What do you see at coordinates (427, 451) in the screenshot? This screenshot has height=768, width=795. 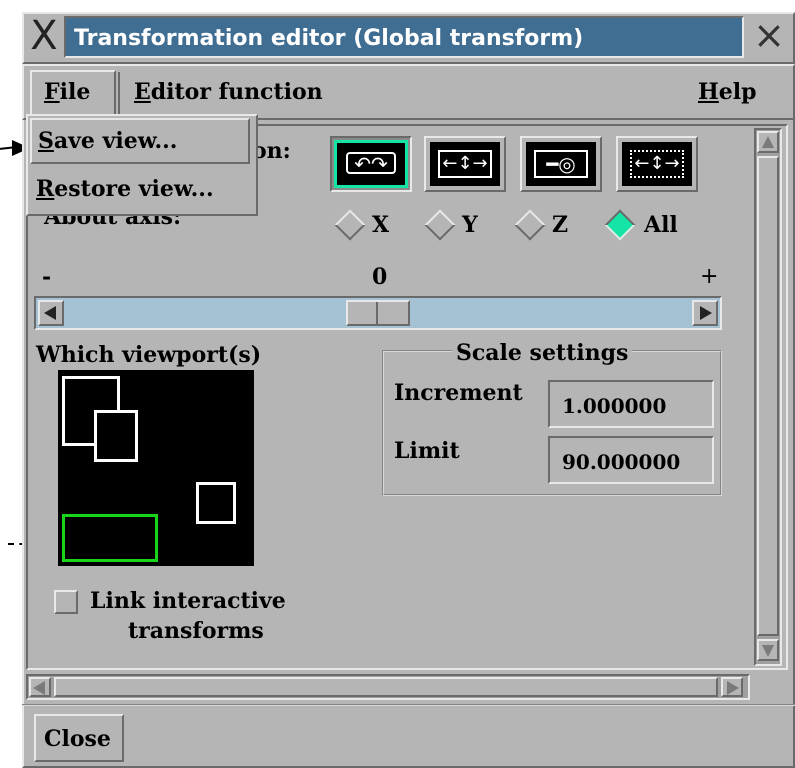 I see `limit-label: Limit` at bounding box center [427, 451].